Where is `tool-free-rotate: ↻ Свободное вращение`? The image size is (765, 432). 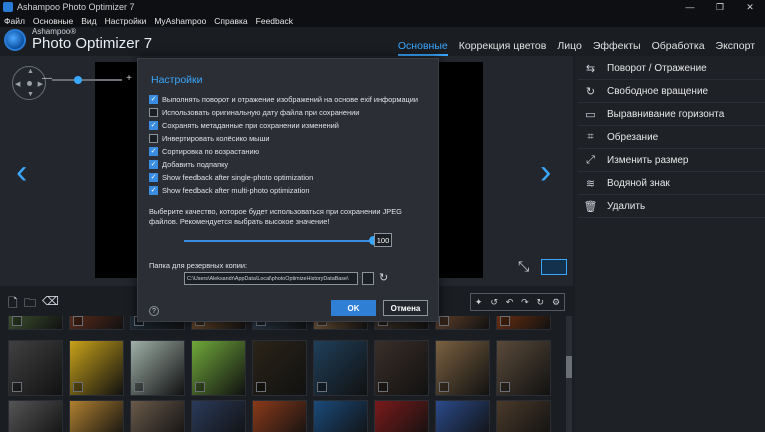
tool-free-rotate: ↻ Свободное вращение is located at coordinates (671, 92).